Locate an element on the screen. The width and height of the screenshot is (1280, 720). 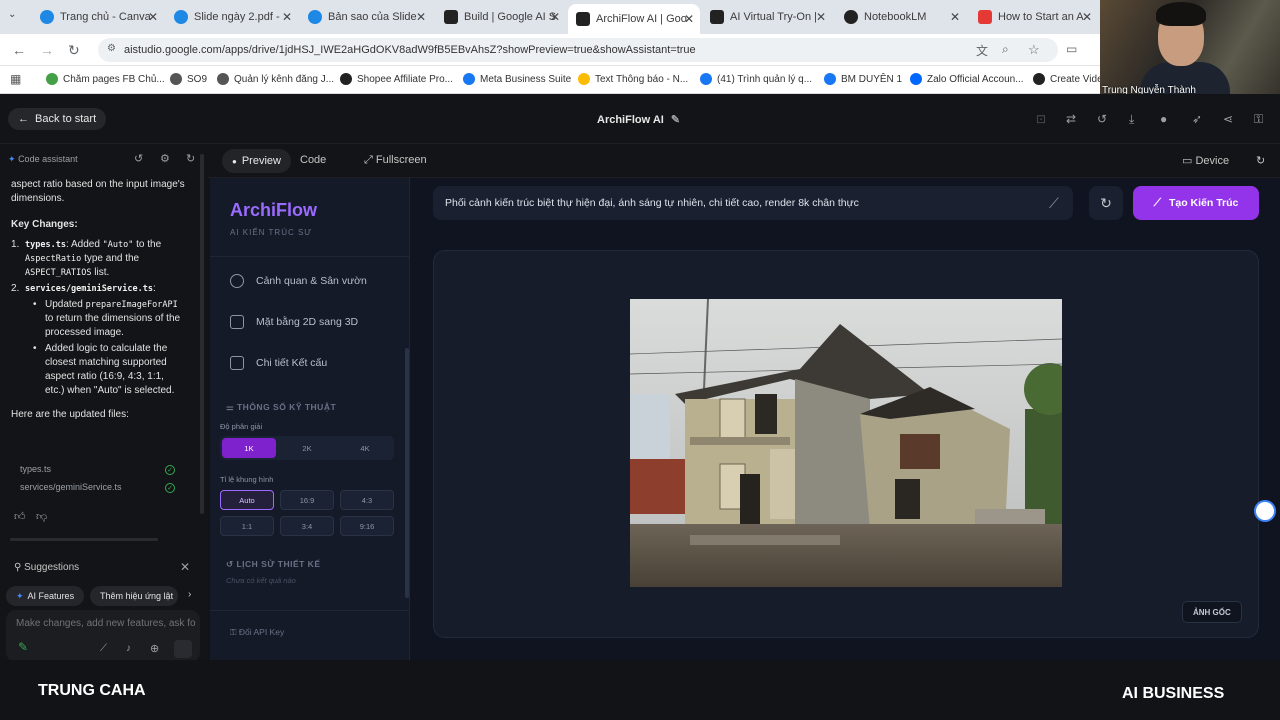
drive-icon is located at coordinates (181, 17).